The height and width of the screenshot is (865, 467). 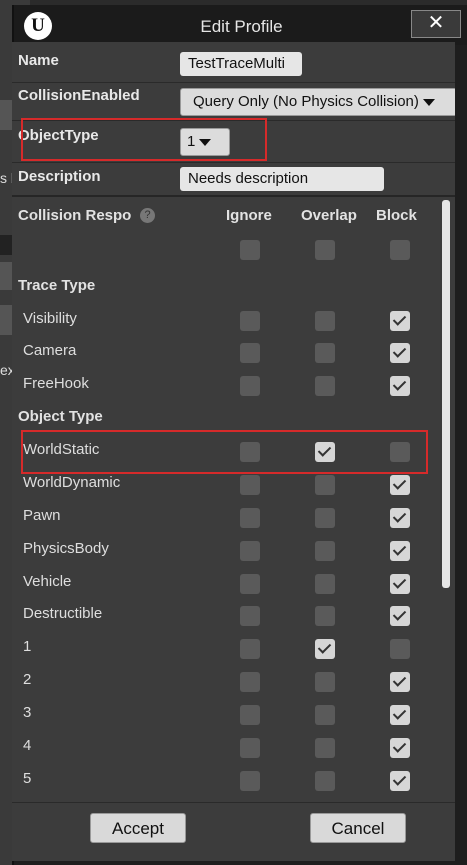 What do you see at coordinates (325, 250) in the screenshot?
I see `overlap-all-checkbox` at bounding box center [325, 250].